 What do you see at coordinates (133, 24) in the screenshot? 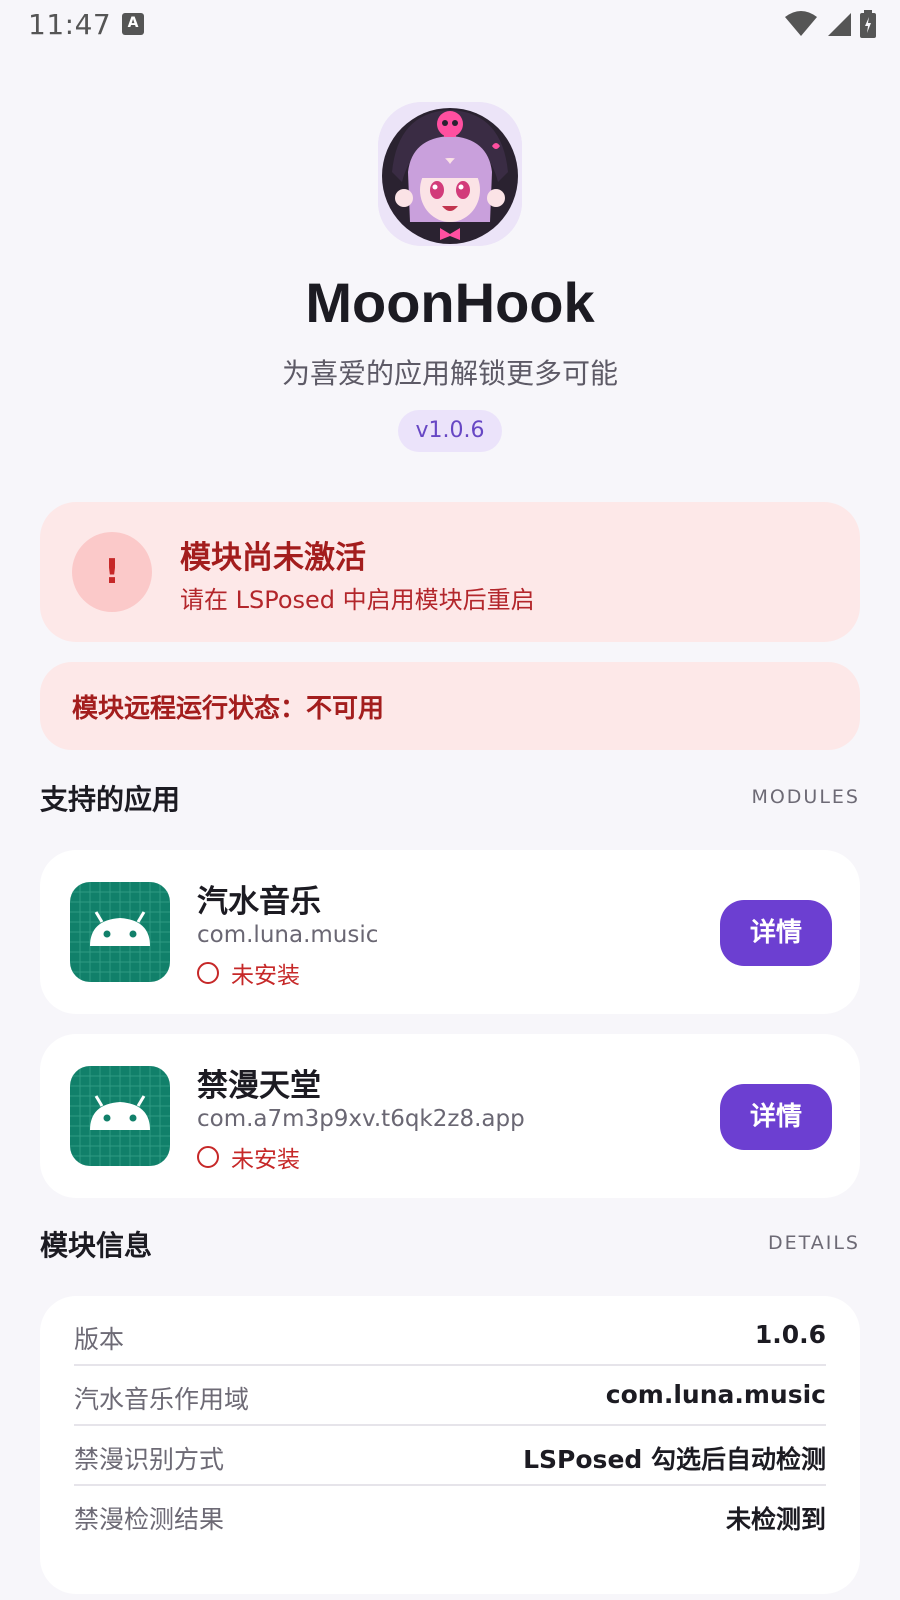
I see `keyboard-notification-icon: A` at bounding box center [133, 24].